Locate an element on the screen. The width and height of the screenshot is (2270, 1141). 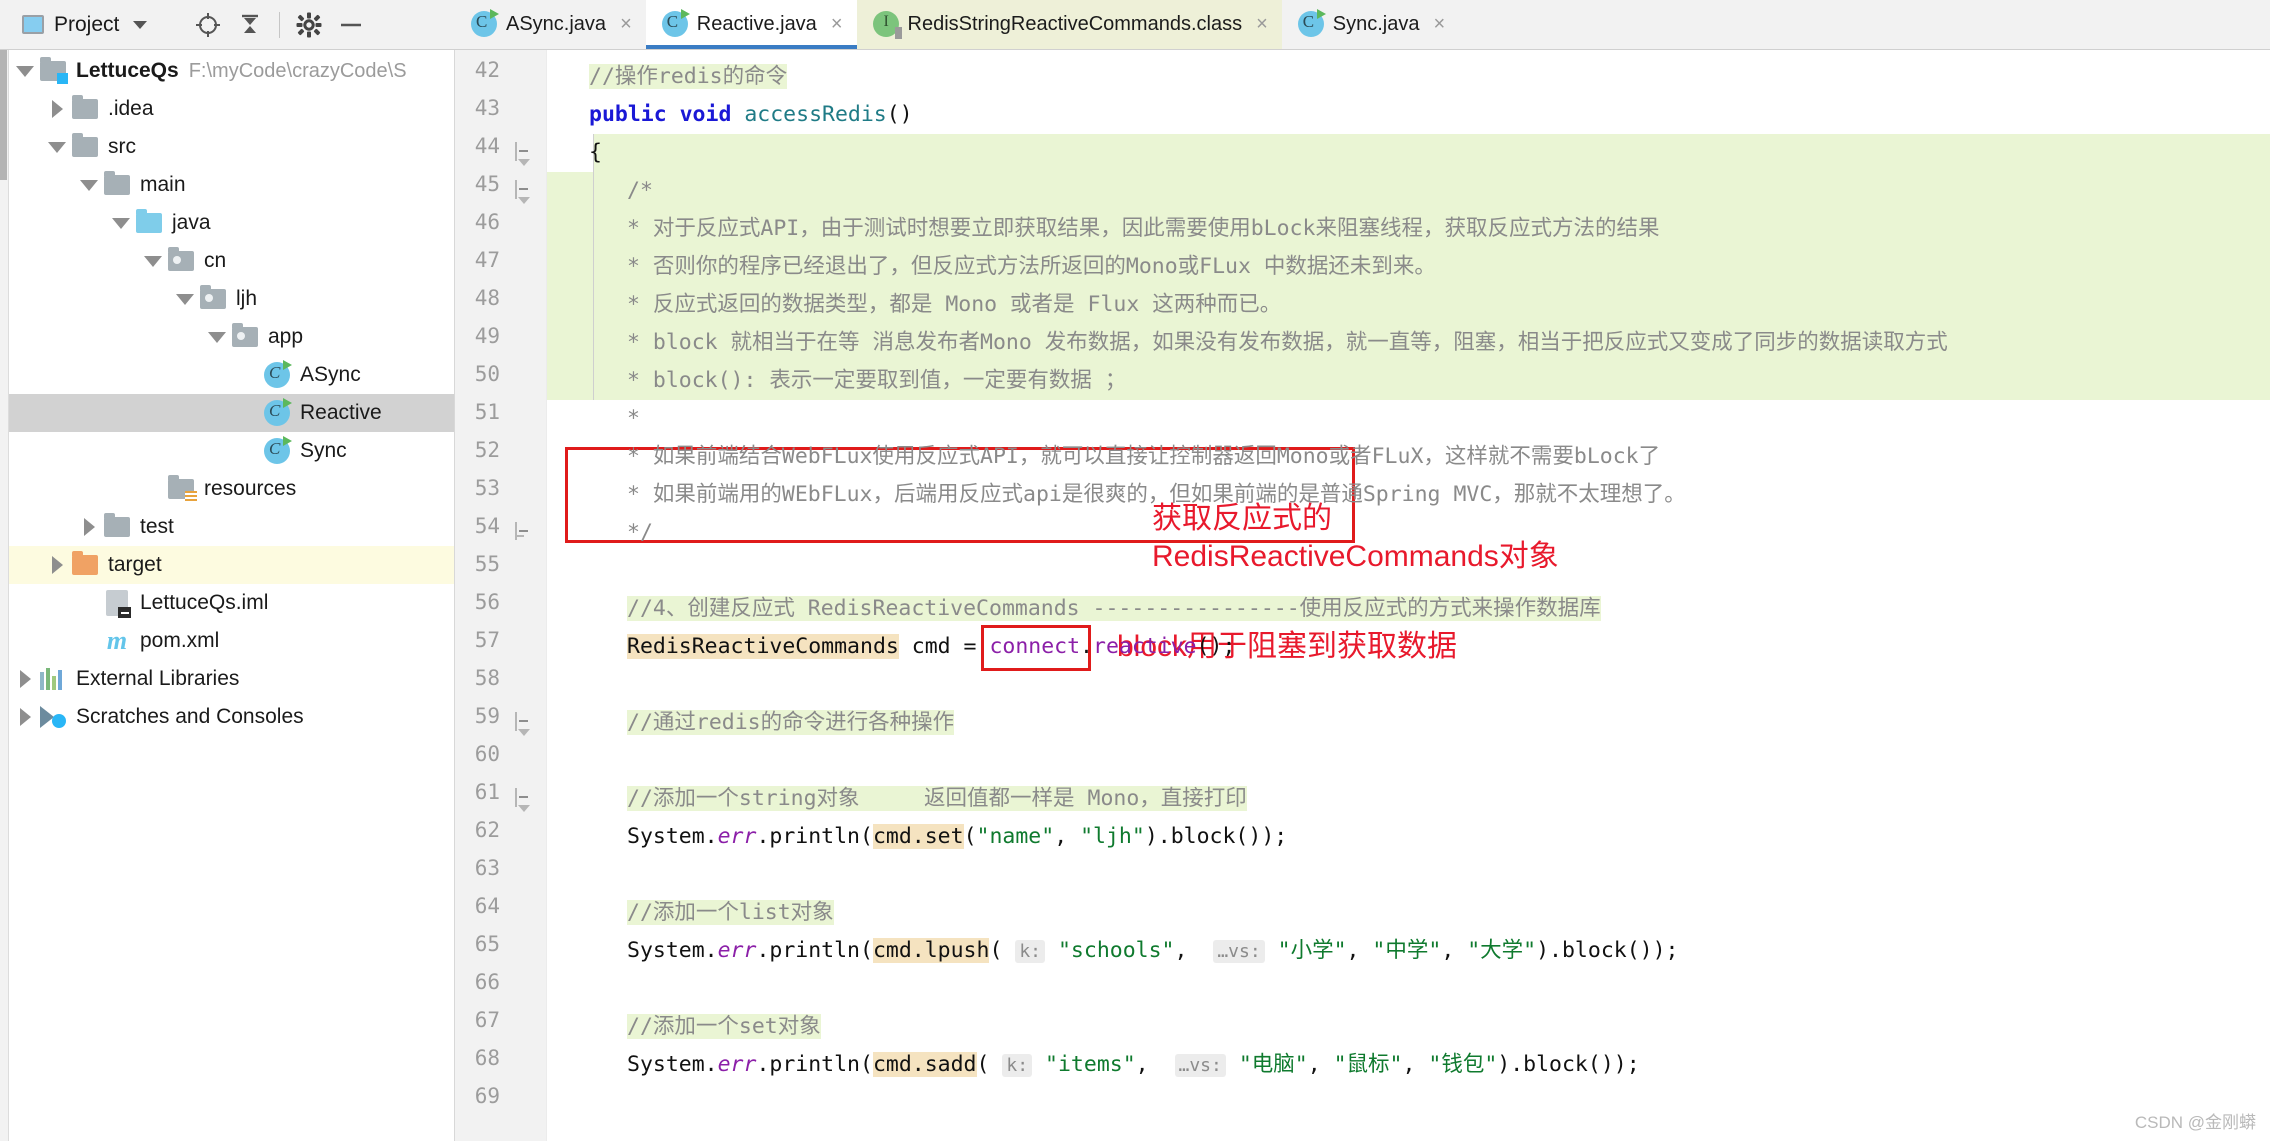
tree-item-label: LettuceQs.iml is located at coordinates (204, 602).